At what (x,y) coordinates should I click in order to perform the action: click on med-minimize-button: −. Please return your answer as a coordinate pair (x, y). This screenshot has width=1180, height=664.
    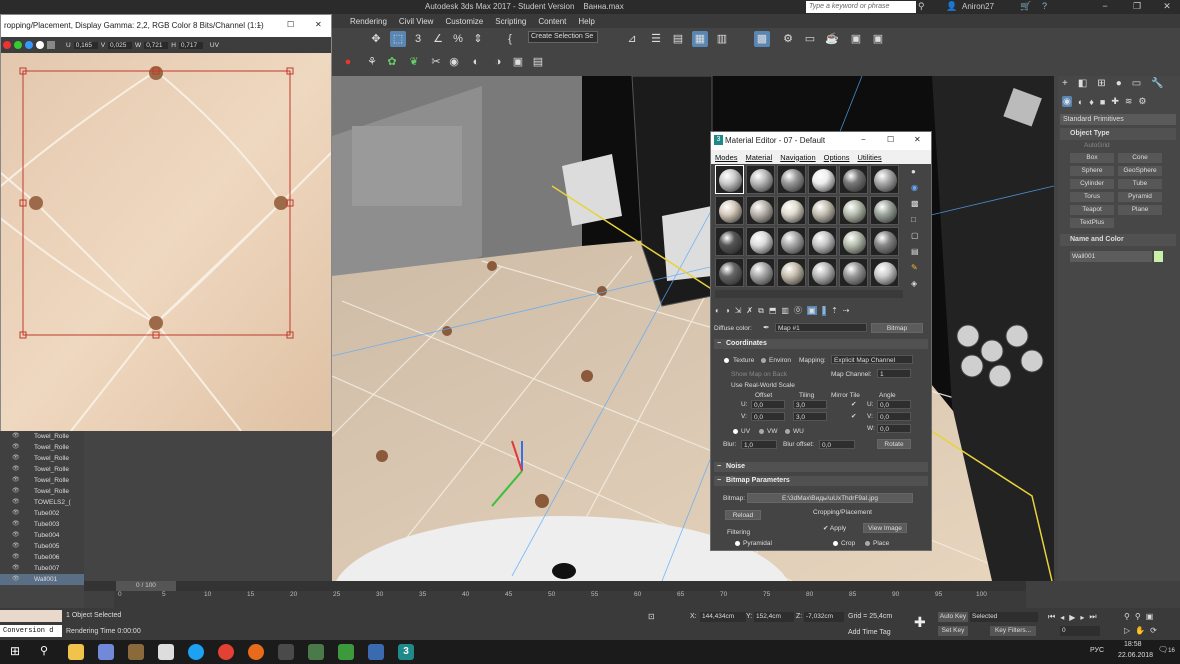
    Looking at the image, I should click on (863, 139).